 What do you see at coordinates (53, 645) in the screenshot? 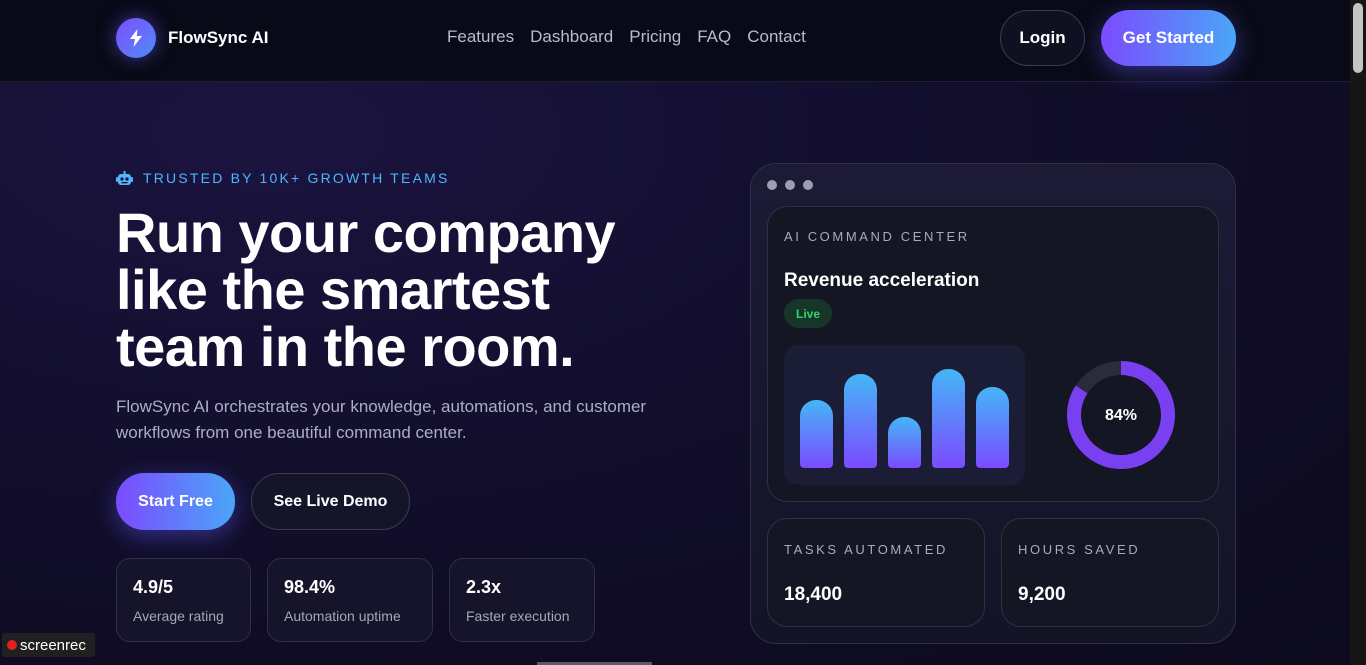
I see `watermark-text: screenrec` at bounding box center [53, 645].